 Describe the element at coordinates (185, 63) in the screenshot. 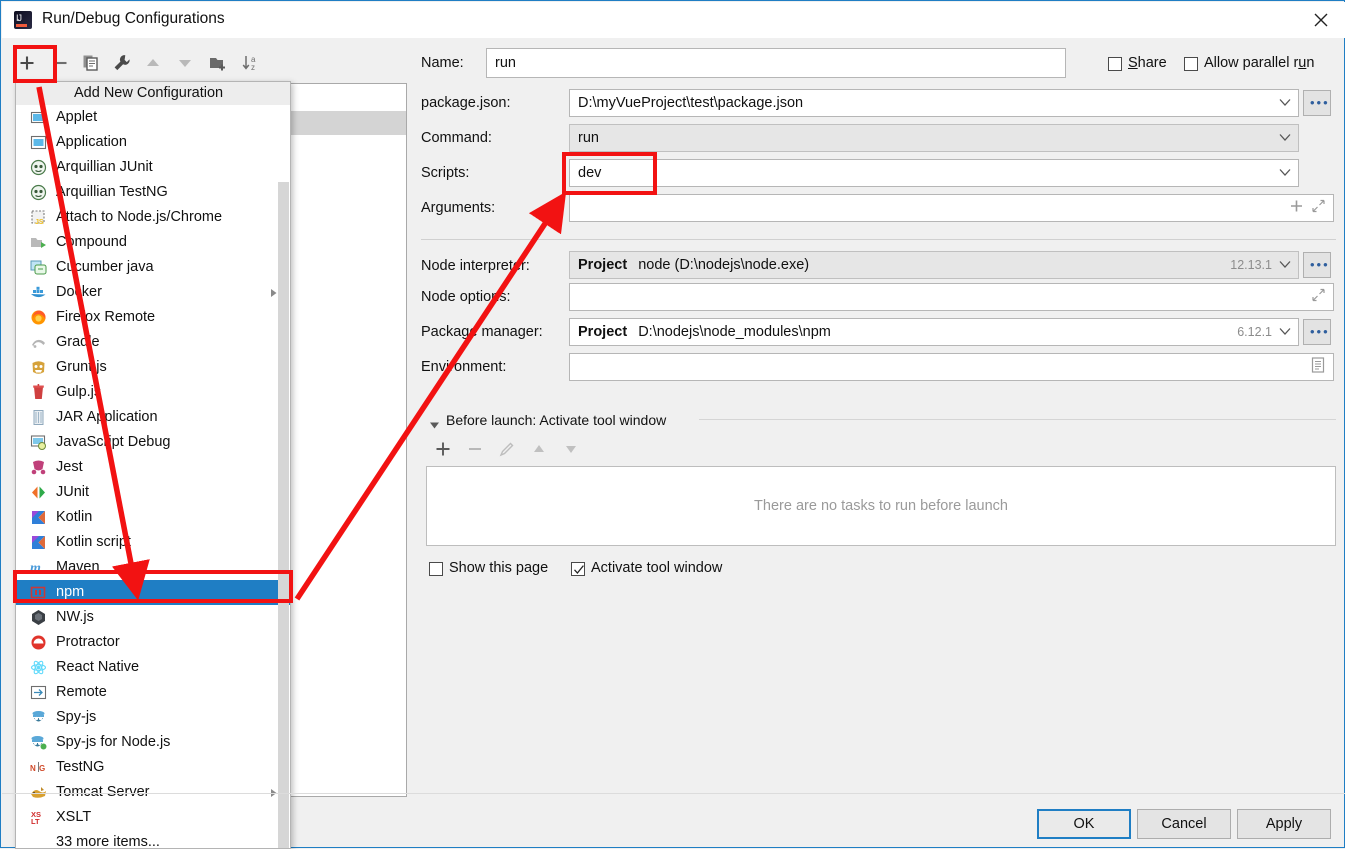

I see `move-down-button` at that location.